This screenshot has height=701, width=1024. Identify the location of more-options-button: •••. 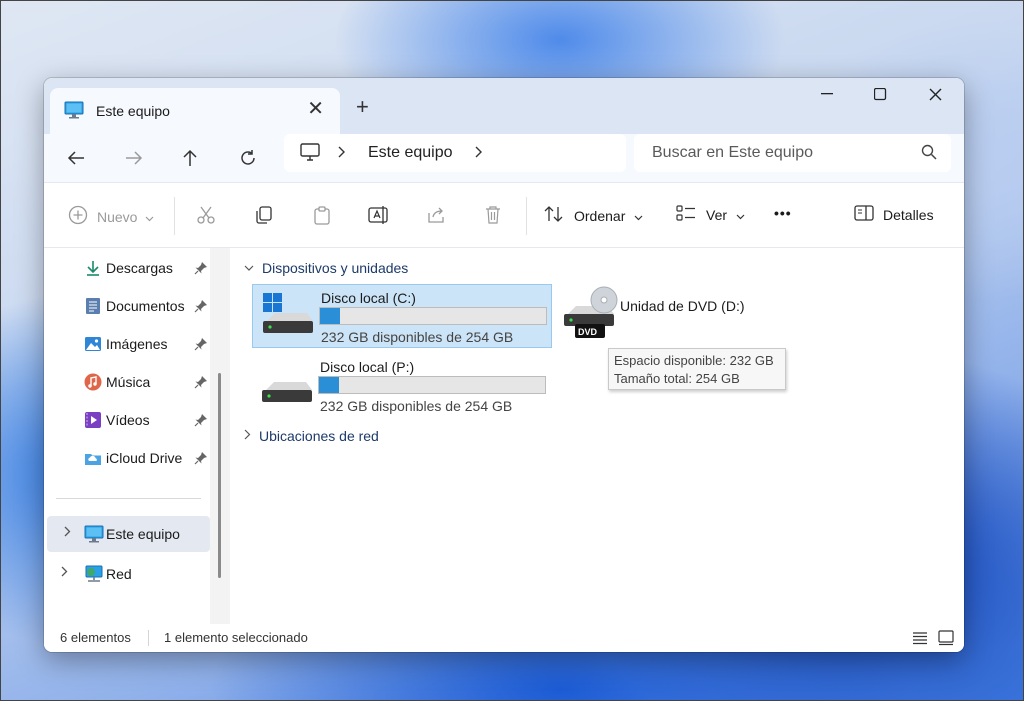
(783, 213).